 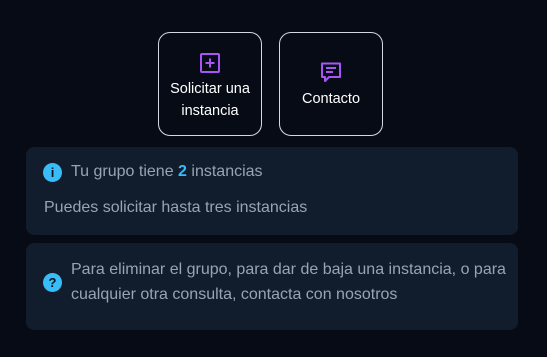 What do you see at coordinates (227, 171) in the screenshot?
I see `instances-suffix: instancias` at bounding box center [227, 171].